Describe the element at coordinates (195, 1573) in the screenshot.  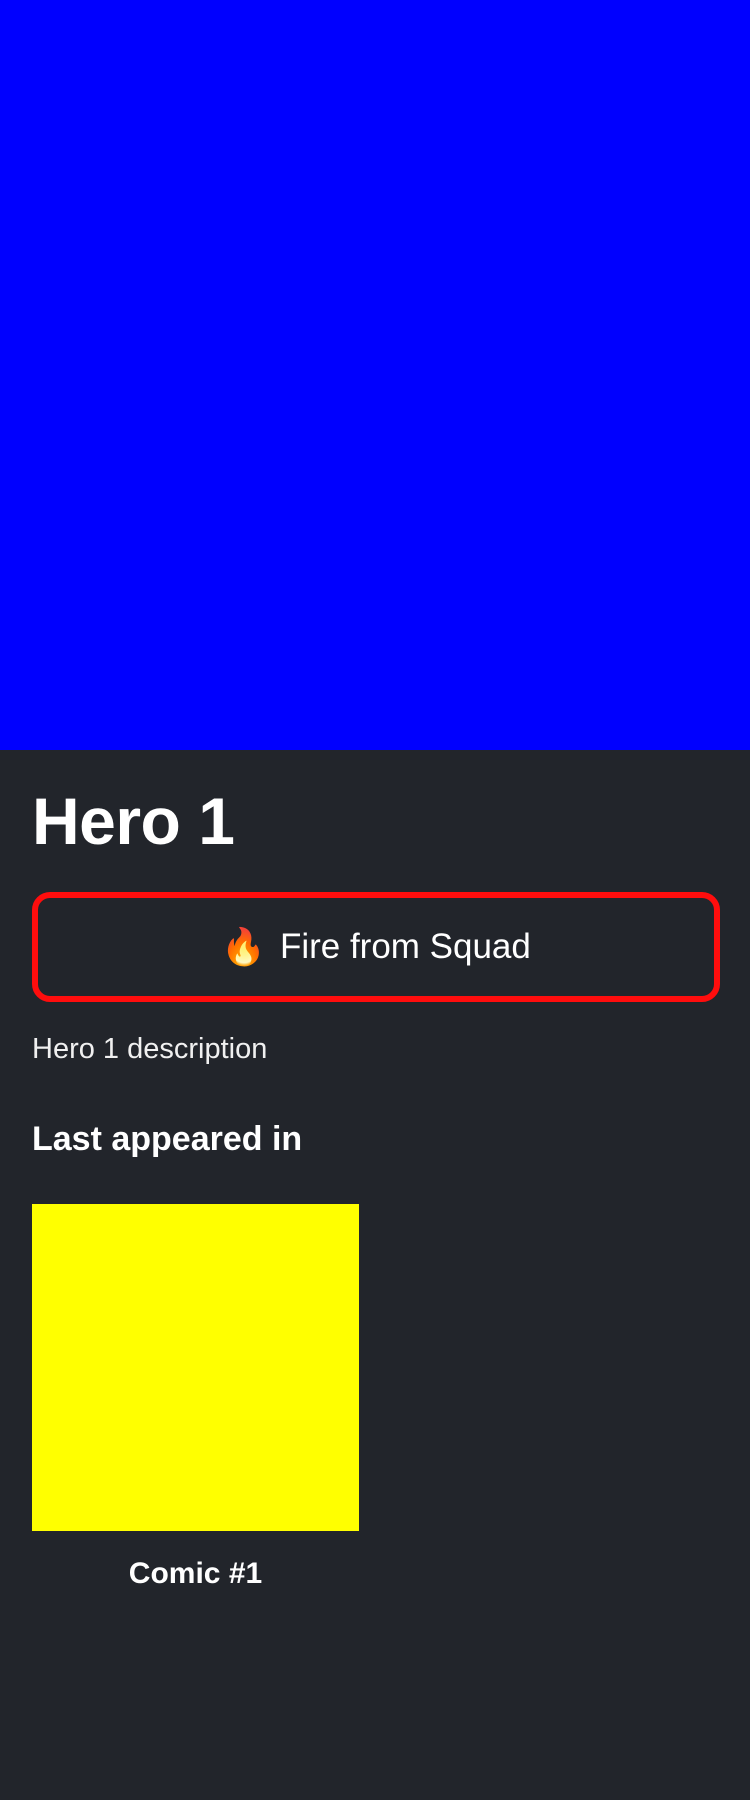
I see `comic-title: Comic #1` at that location.